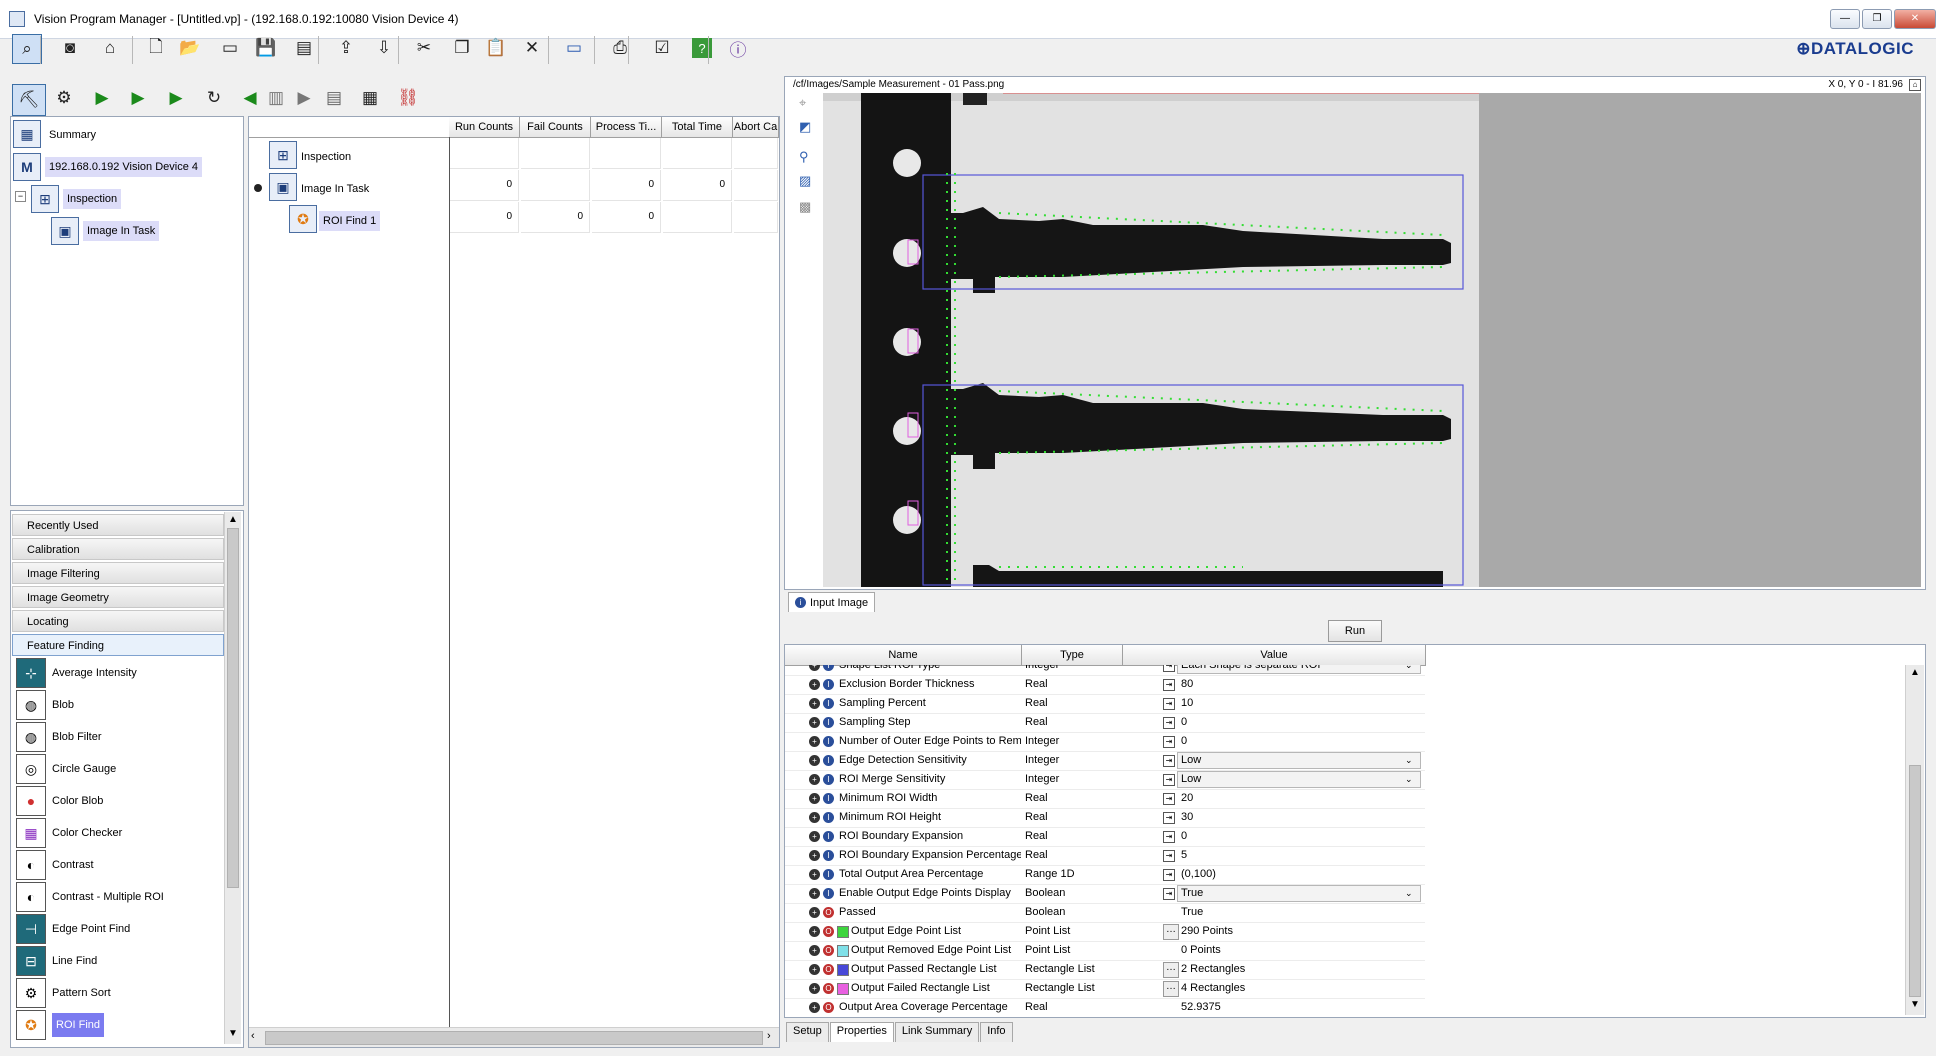 The width and height of the screenshot is (1936, 1056). What do you see at coordinates (72, 135) in the screenshot?
I see `tree-item-summary: Summary` at bounding box center [72, 135].